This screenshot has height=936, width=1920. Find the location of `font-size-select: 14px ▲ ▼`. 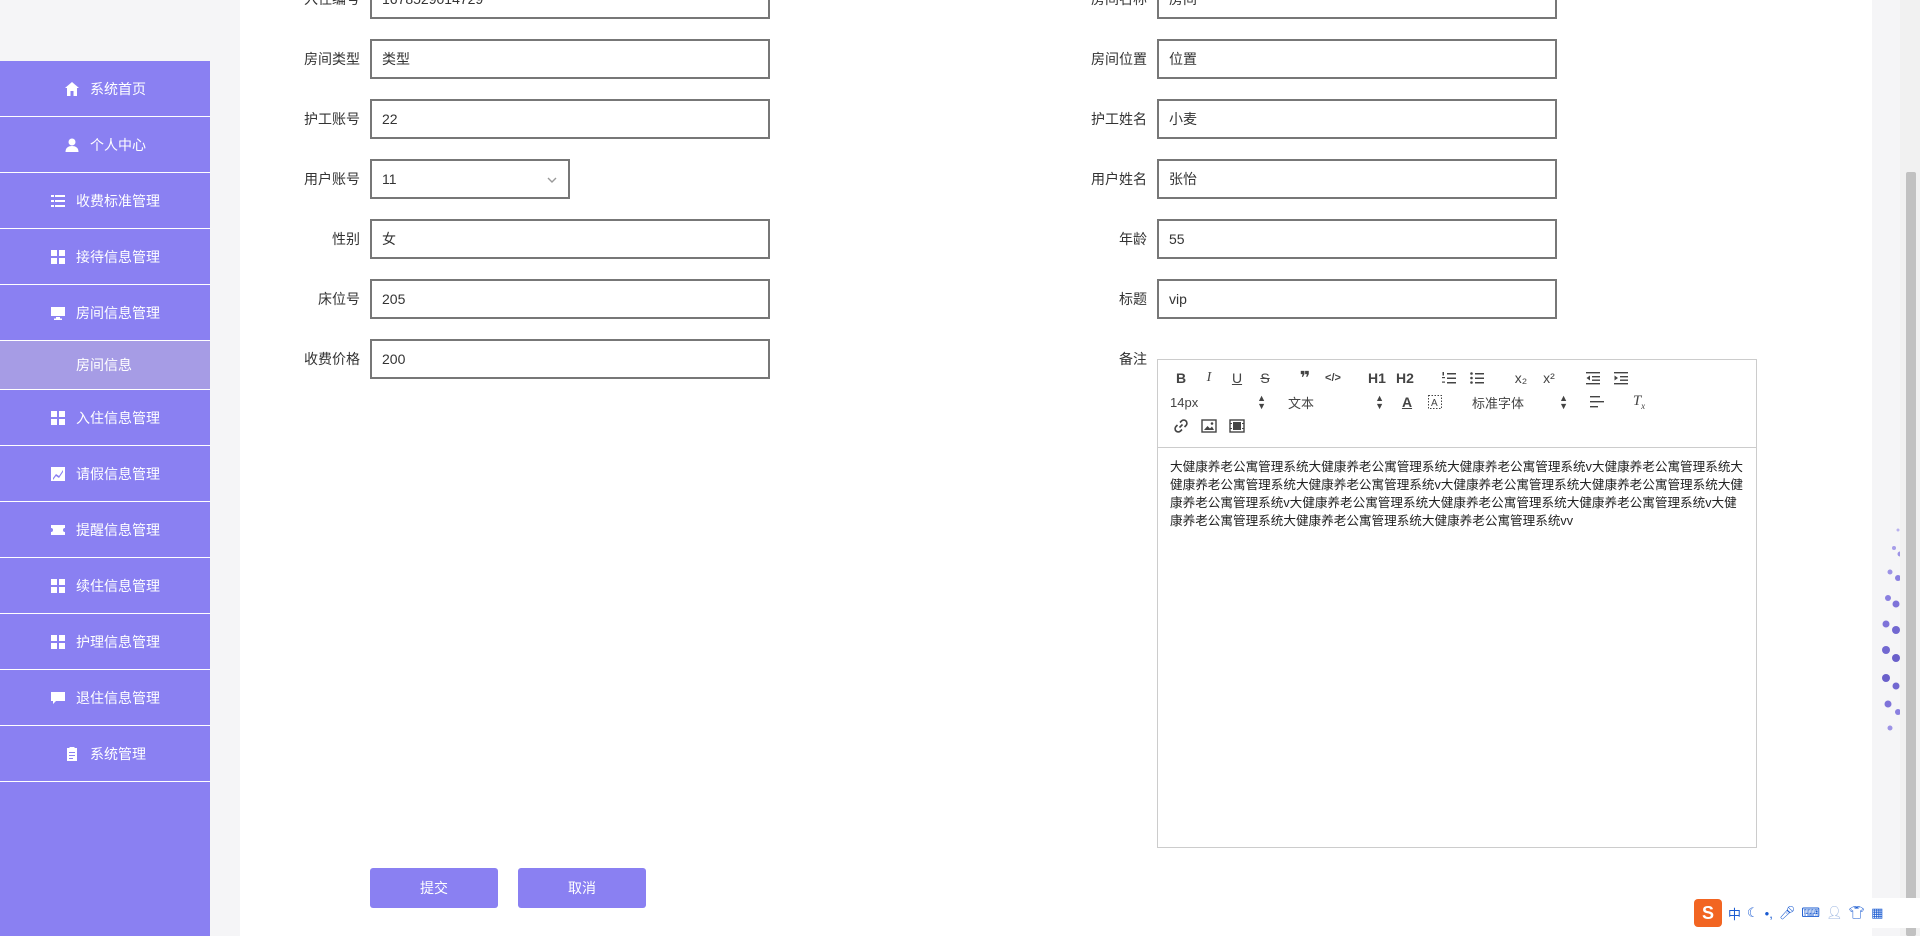

font-size-select: 14px ▲ ▼ is located at coordinates (1218, 402).